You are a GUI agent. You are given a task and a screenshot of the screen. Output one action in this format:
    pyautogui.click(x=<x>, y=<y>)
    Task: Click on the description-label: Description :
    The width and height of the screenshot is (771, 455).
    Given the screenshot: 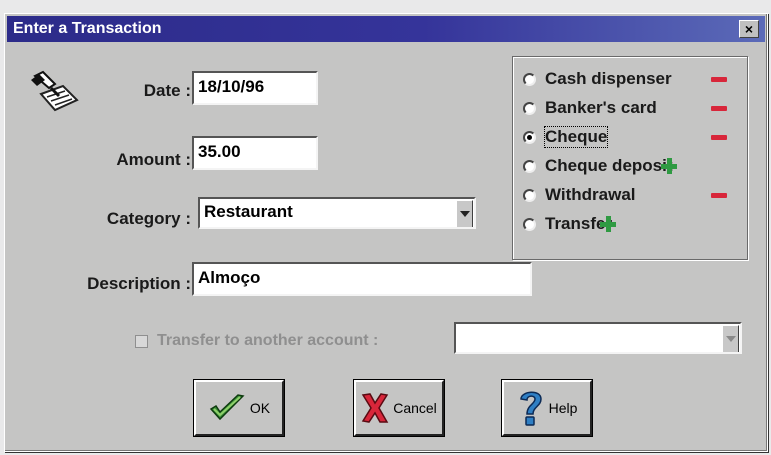 What is the action you would take?
    pyautogui.click(x=139, y=283)
    